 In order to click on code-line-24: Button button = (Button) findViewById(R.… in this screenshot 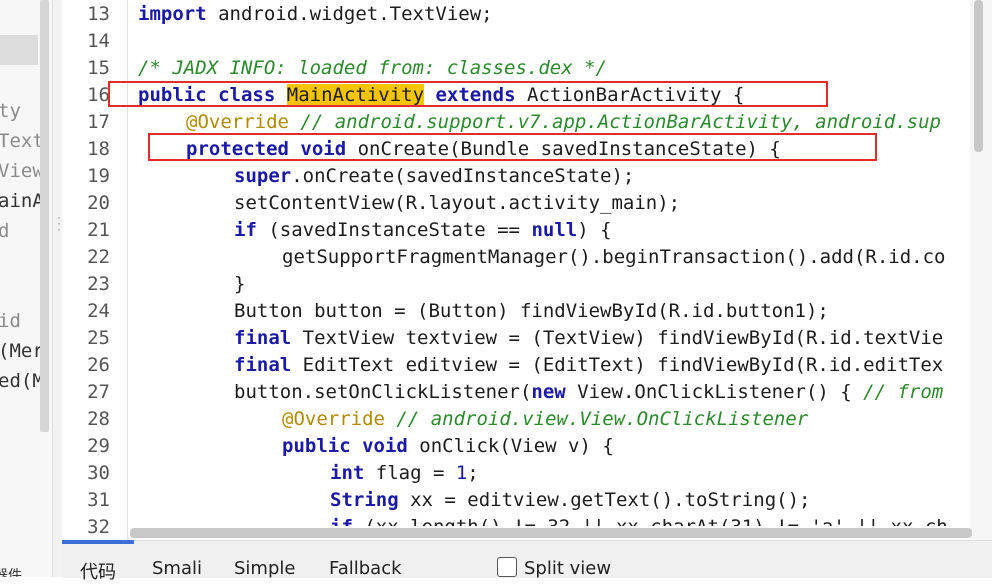, I will do `click(531, 311)`.